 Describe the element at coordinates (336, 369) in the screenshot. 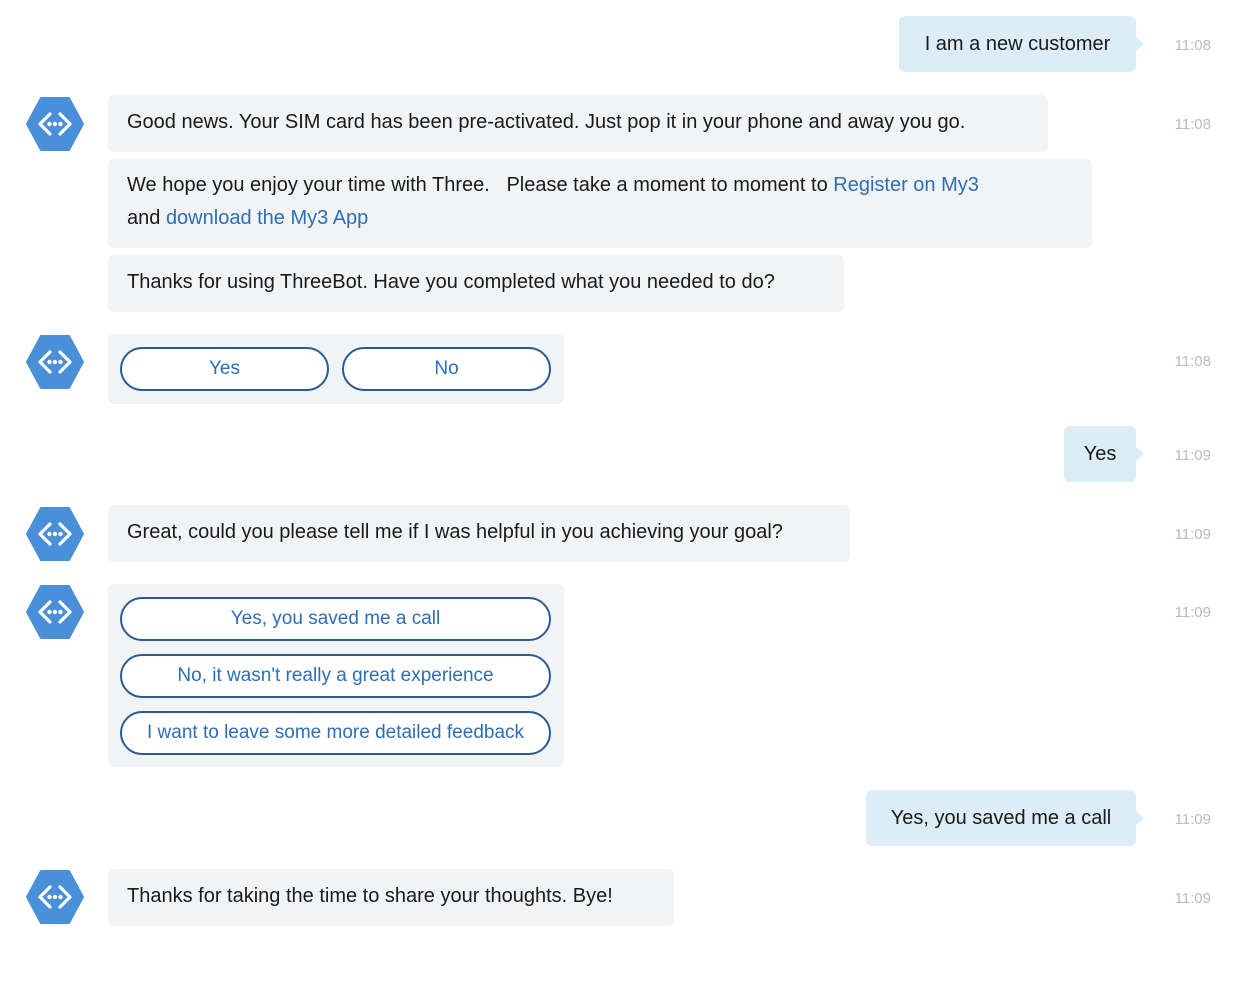

I see `quick-reply-card: Yes No` at that location.